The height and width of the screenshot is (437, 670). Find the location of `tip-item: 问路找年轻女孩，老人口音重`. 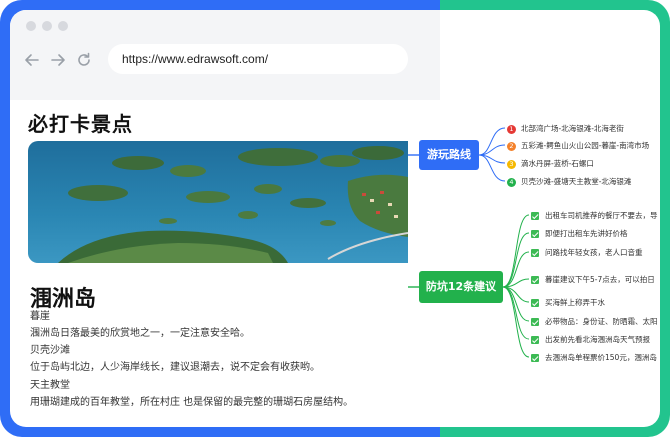

tip-item: 问路找年轻女孩，老人口音重 is located at coordinates (587, 252).